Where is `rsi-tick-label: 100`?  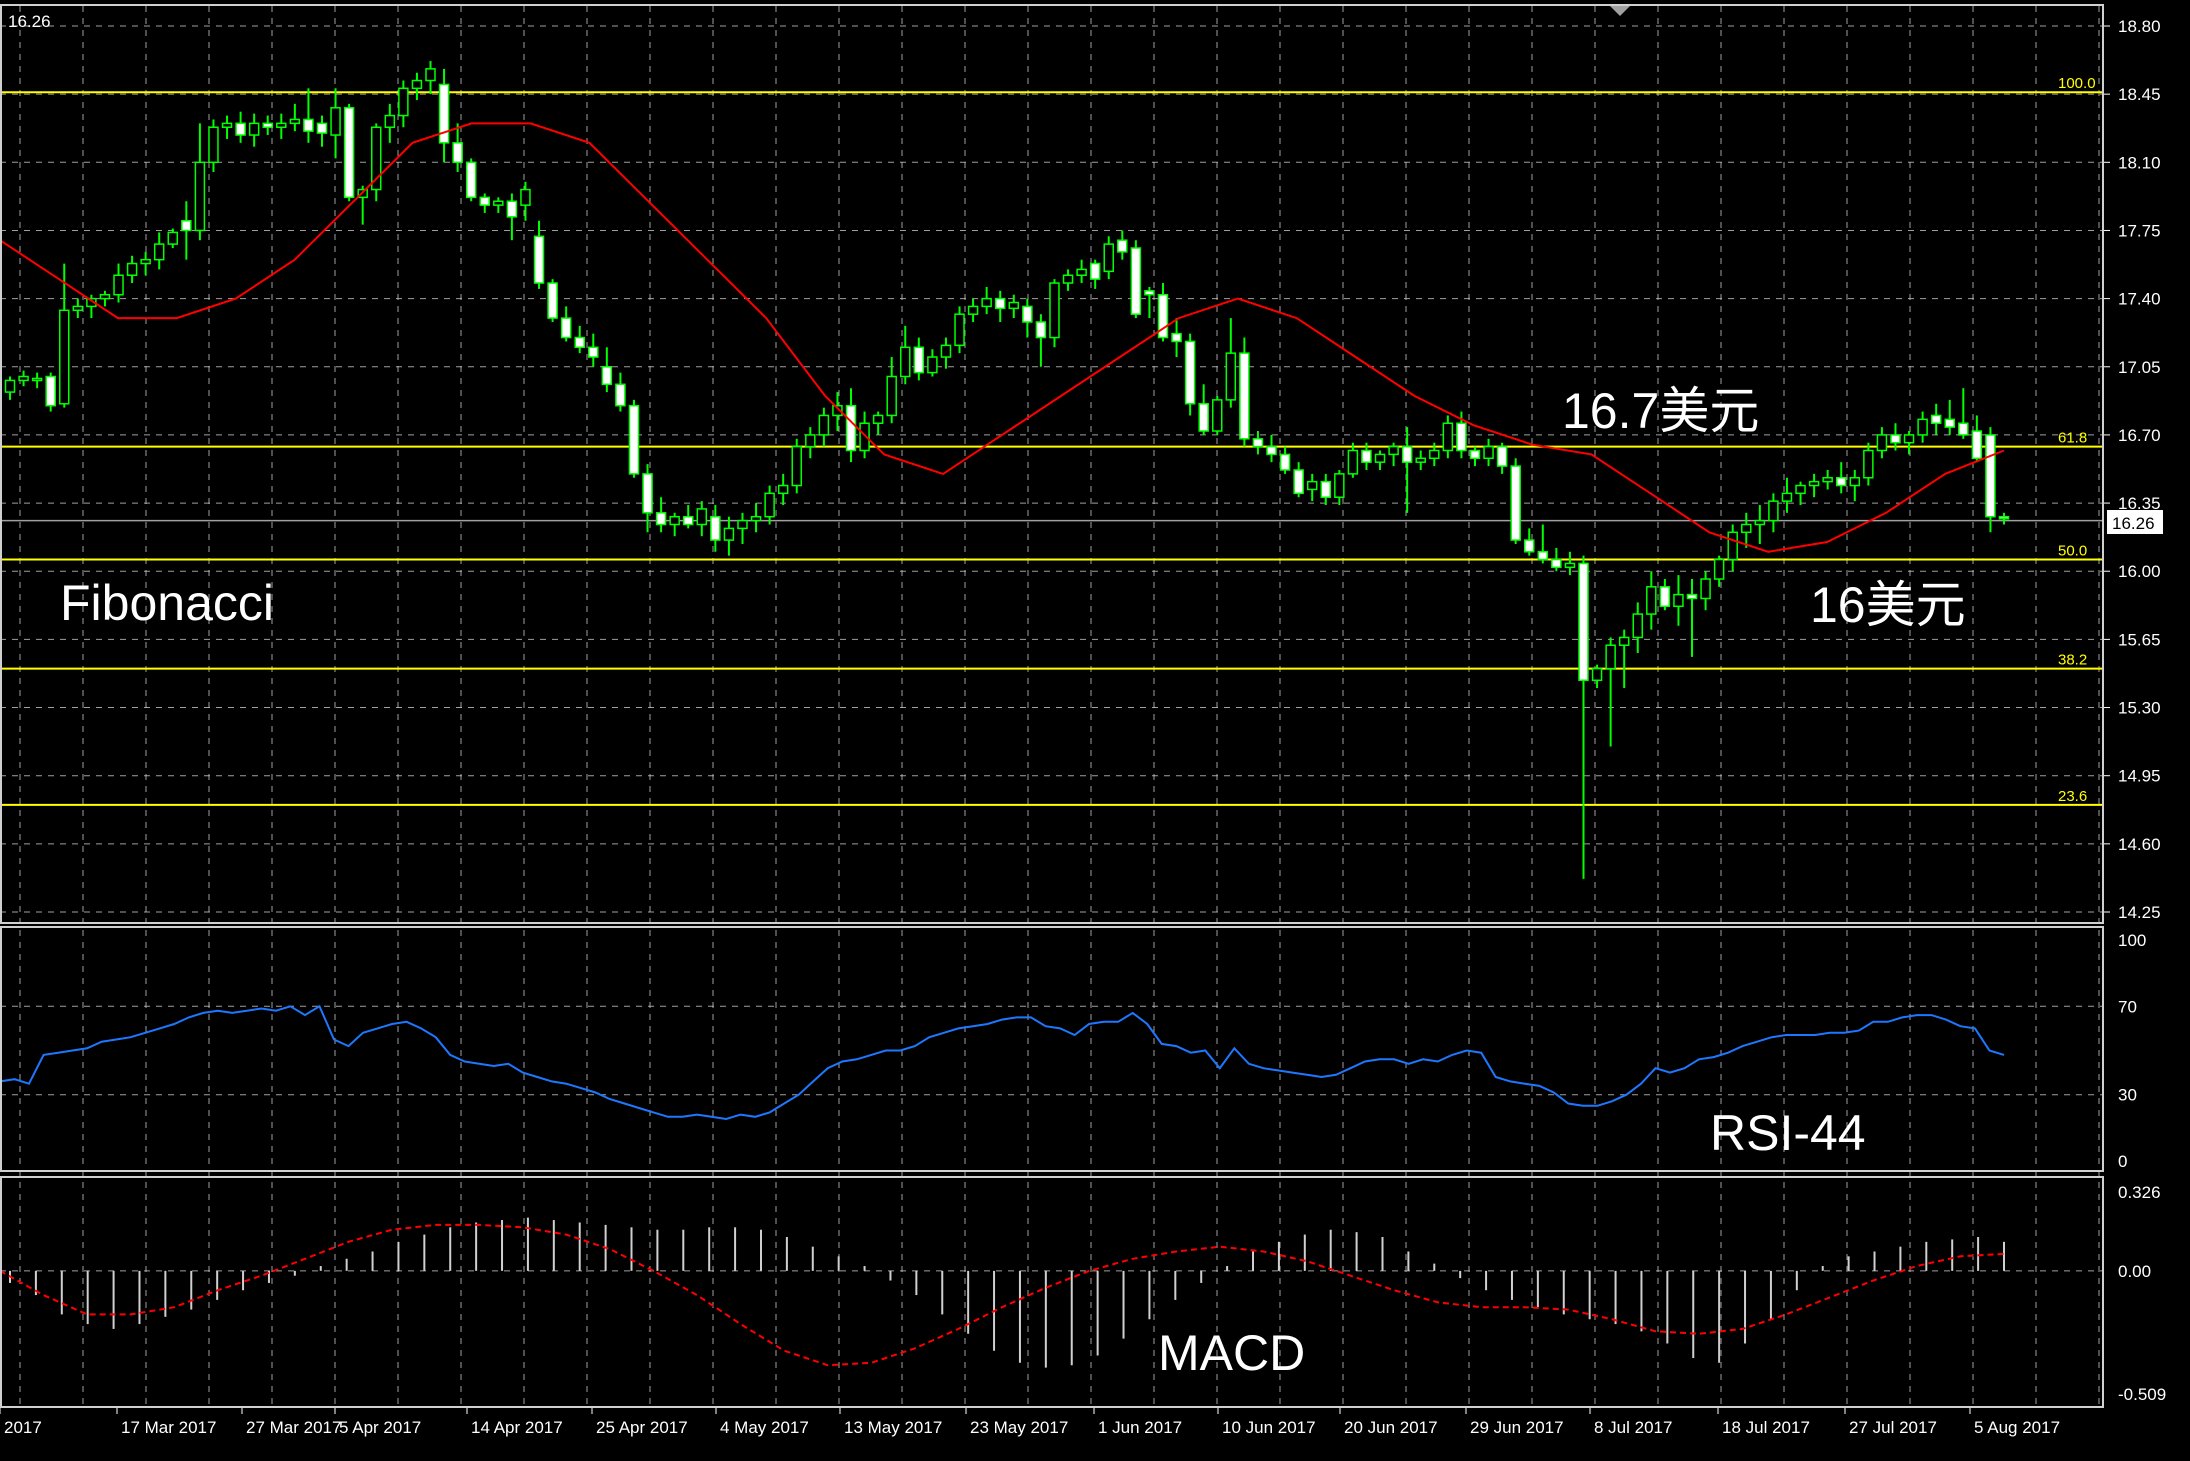 rsi-tick-label: 100 is located at coordinates (2132, 940).